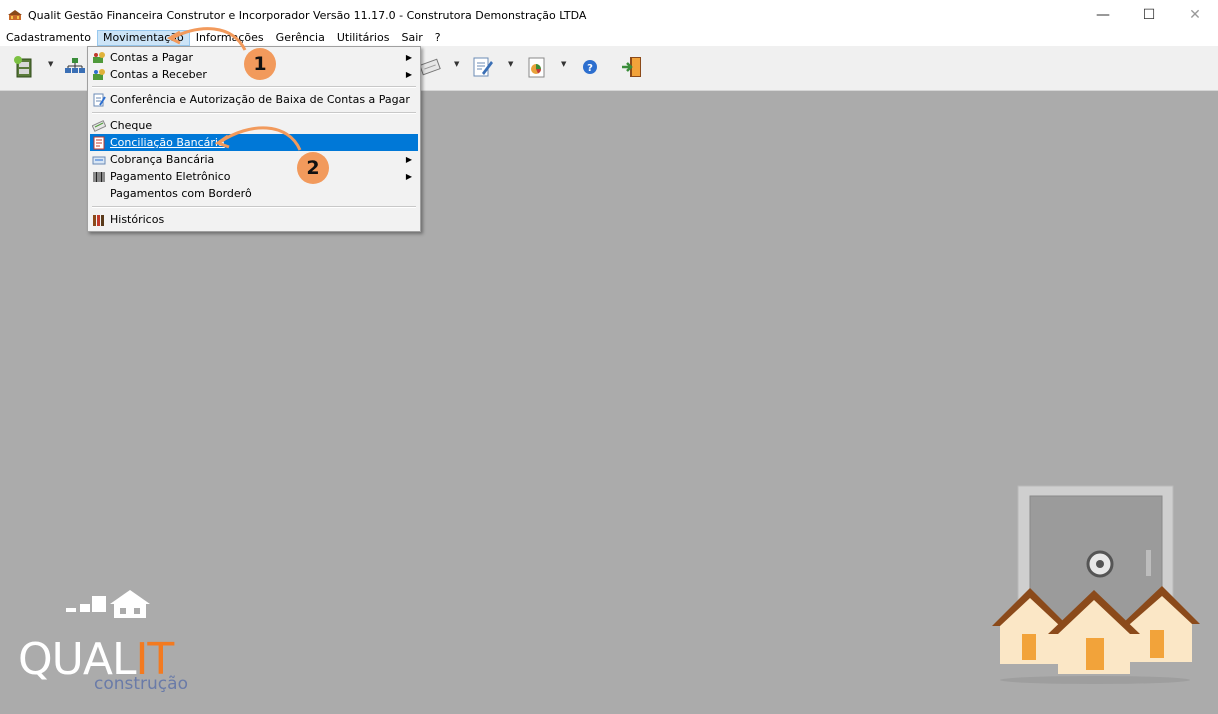 The image size is (1218, 714). What do you see at coordinates (260, 64) in the screenshot?
I see `callout-badge-1: 1` at bounding box center [260, 64].